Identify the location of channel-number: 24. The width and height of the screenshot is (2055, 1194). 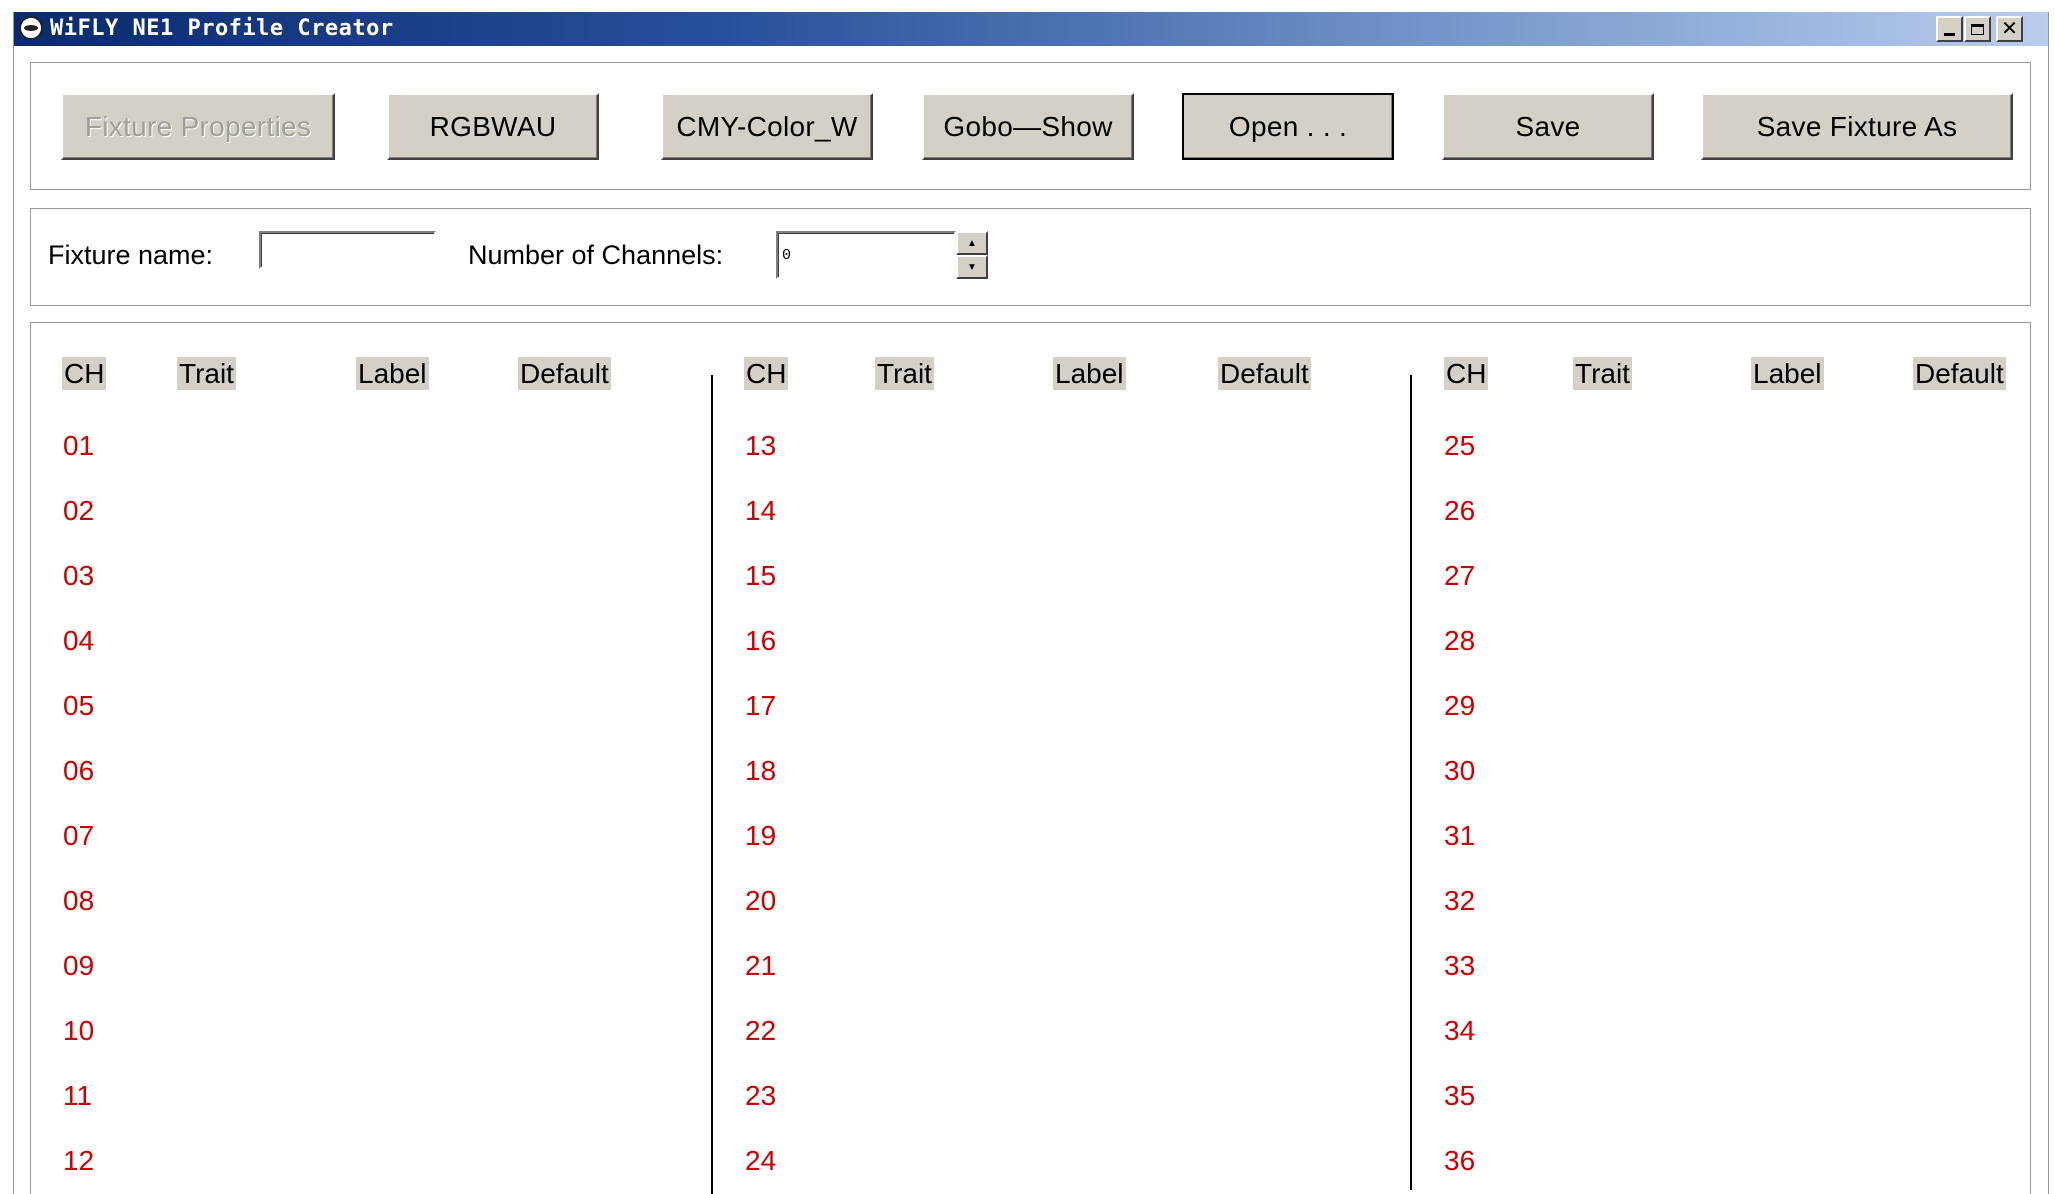
(761, 1160).